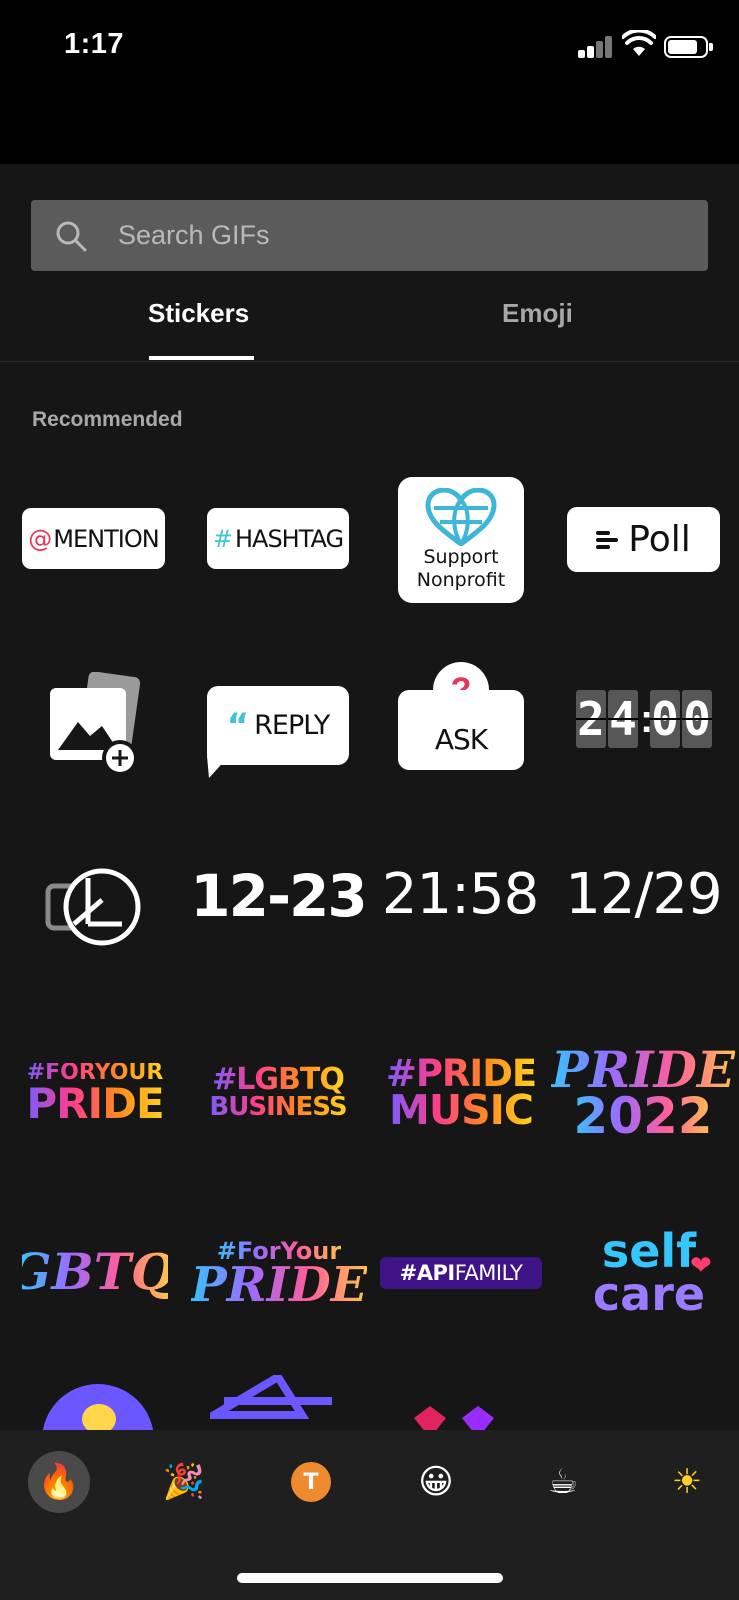 The height and width of the screenshot is (1600, 739). I want to click on sticker-foryour-pride-script: #ForYour PRIDE, so click(279, 1274).